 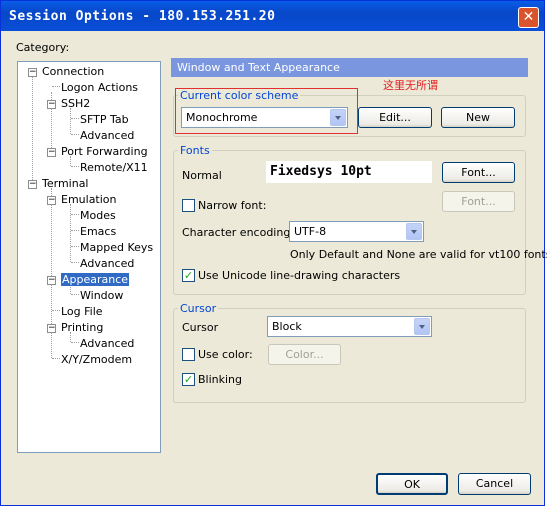 What do you see at coordinates (195, 150) in the screenshot?
I see `fonts-group-title: Fonts` at bounding box center [195, 150].